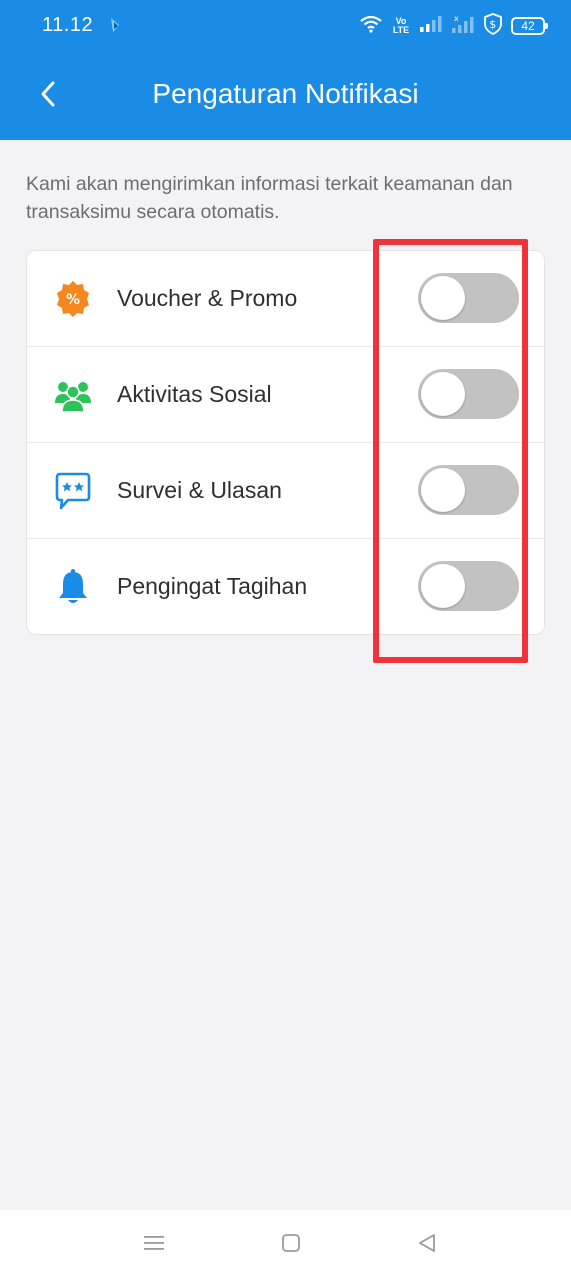  I want to click on setting-row-aktivitas-sosial: Aktivitas Sosial, so click(285, 395).